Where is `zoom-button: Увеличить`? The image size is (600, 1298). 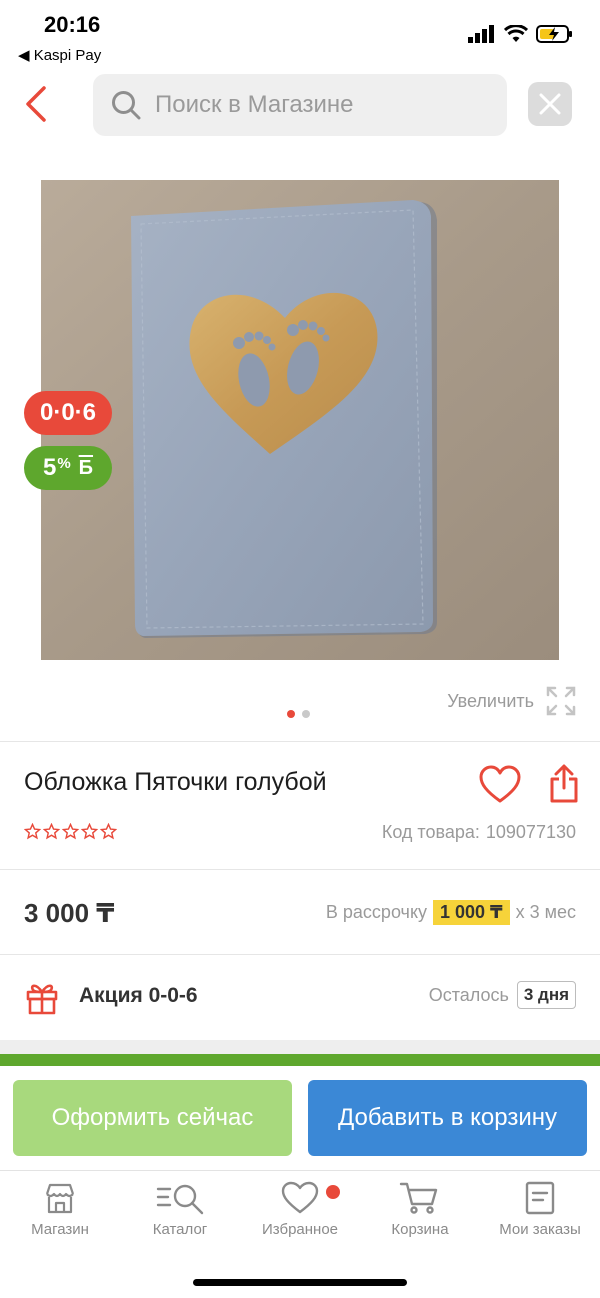 zoom-button: Увеличить is located at coordinates (511, 701).